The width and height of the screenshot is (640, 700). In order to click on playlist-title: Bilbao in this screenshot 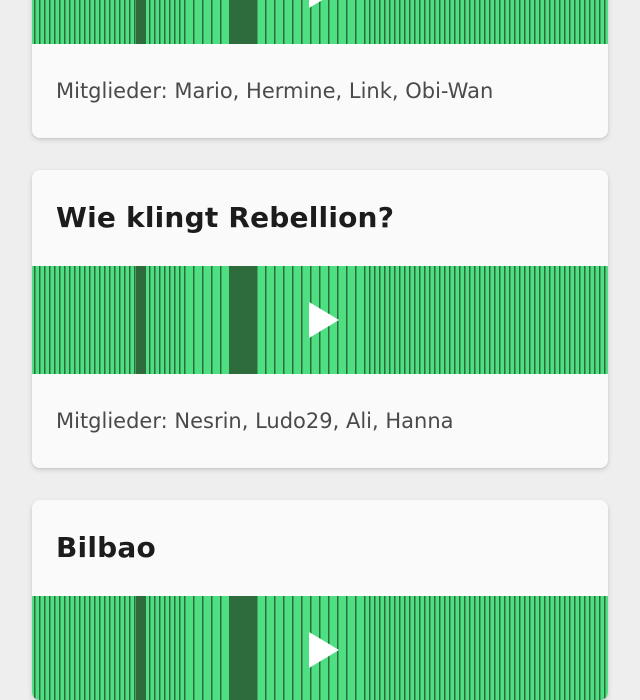, I will do `click(106, 547)`.